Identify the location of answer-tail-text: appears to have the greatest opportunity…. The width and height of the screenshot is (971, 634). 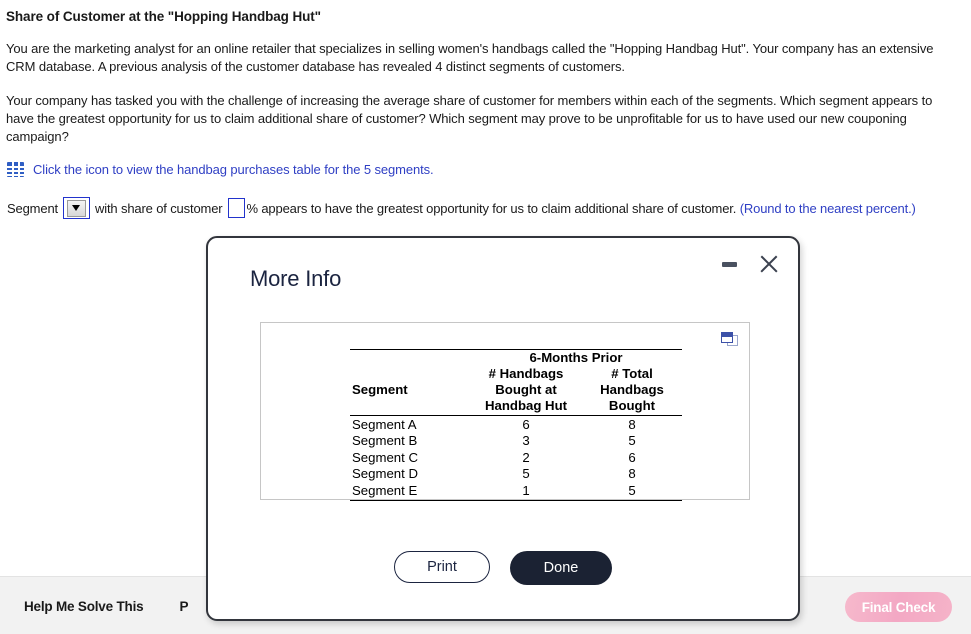
(498, 208).